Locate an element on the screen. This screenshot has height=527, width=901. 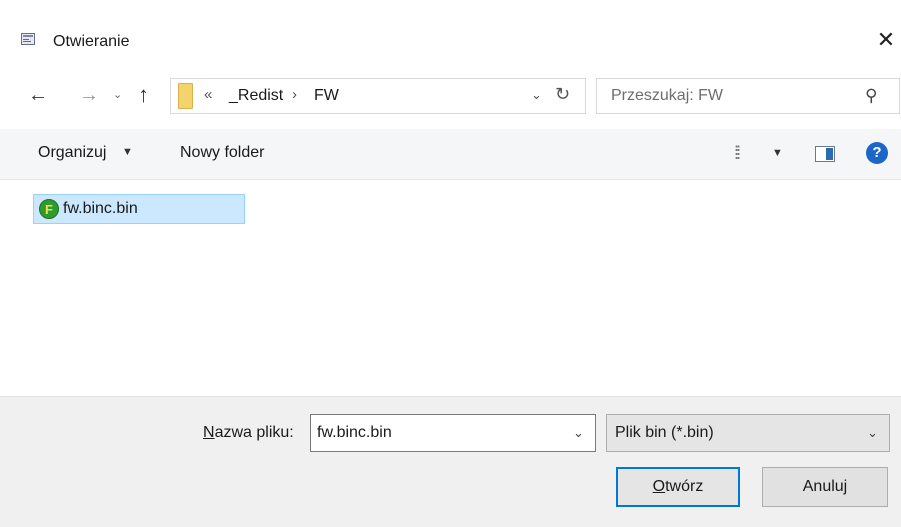
up-arrow-icon: ↑ is located at coordinates (143, 95).